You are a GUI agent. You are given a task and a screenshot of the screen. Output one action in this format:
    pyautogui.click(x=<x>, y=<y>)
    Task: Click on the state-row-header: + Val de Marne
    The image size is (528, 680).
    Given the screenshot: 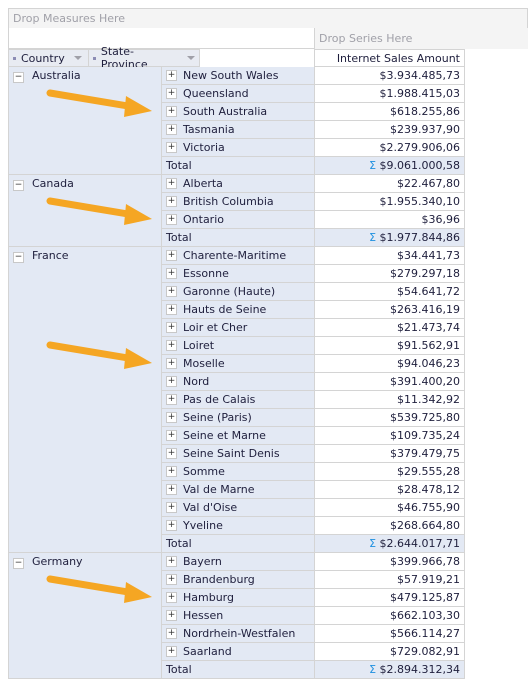 What is the action you would take?
    pyautogui.click(x=238, y=490)
    